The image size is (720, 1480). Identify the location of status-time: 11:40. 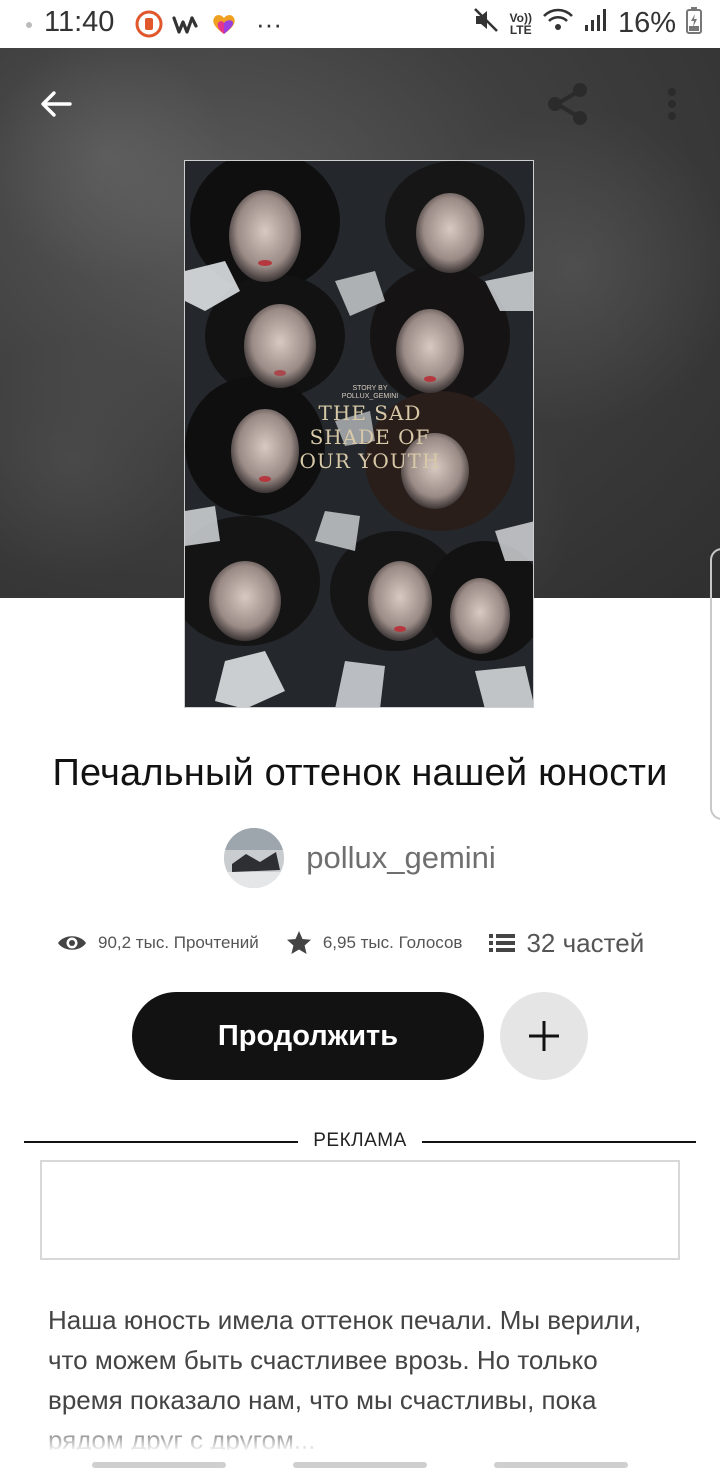
(79, 22).